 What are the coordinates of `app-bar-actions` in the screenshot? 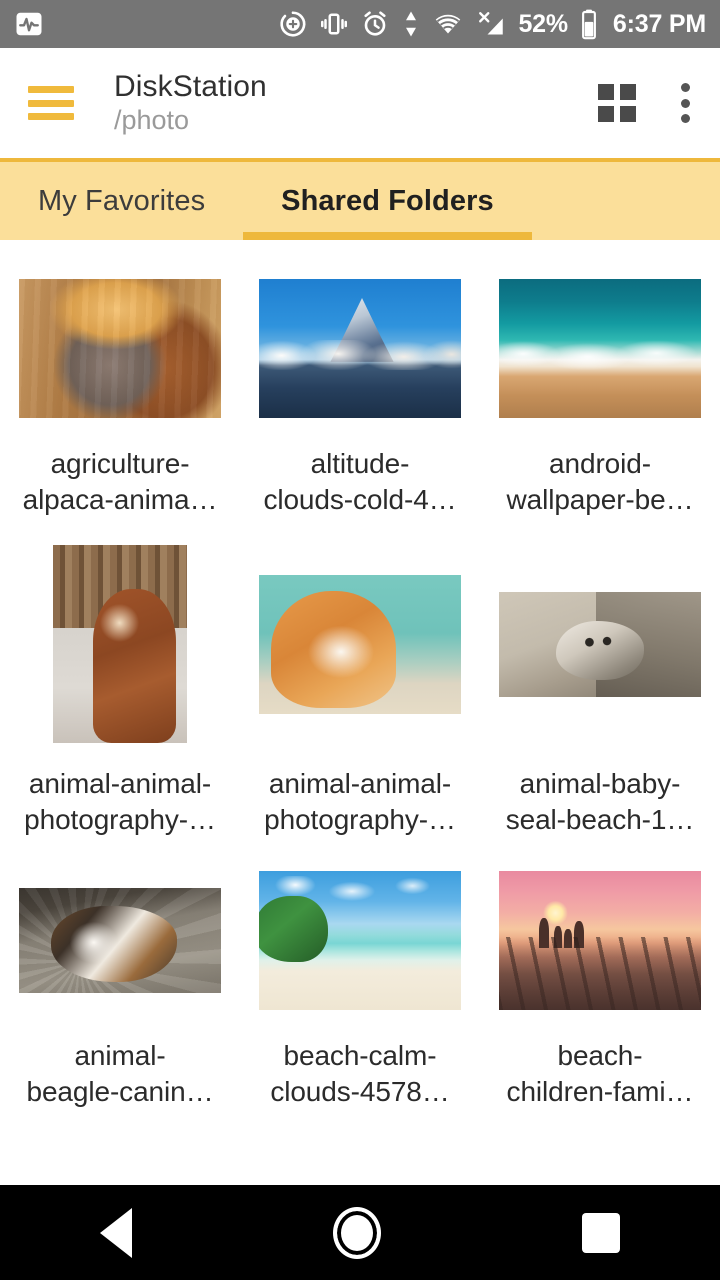 It's located at (648, 103).